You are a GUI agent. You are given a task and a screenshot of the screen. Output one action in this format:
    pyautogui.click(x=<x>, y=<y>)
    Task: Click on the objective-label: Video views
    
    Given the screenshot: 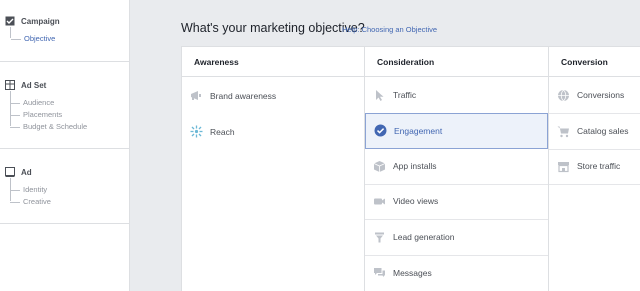 What is the action you would take?
    pyautogui.click(x=416, y=201)
    